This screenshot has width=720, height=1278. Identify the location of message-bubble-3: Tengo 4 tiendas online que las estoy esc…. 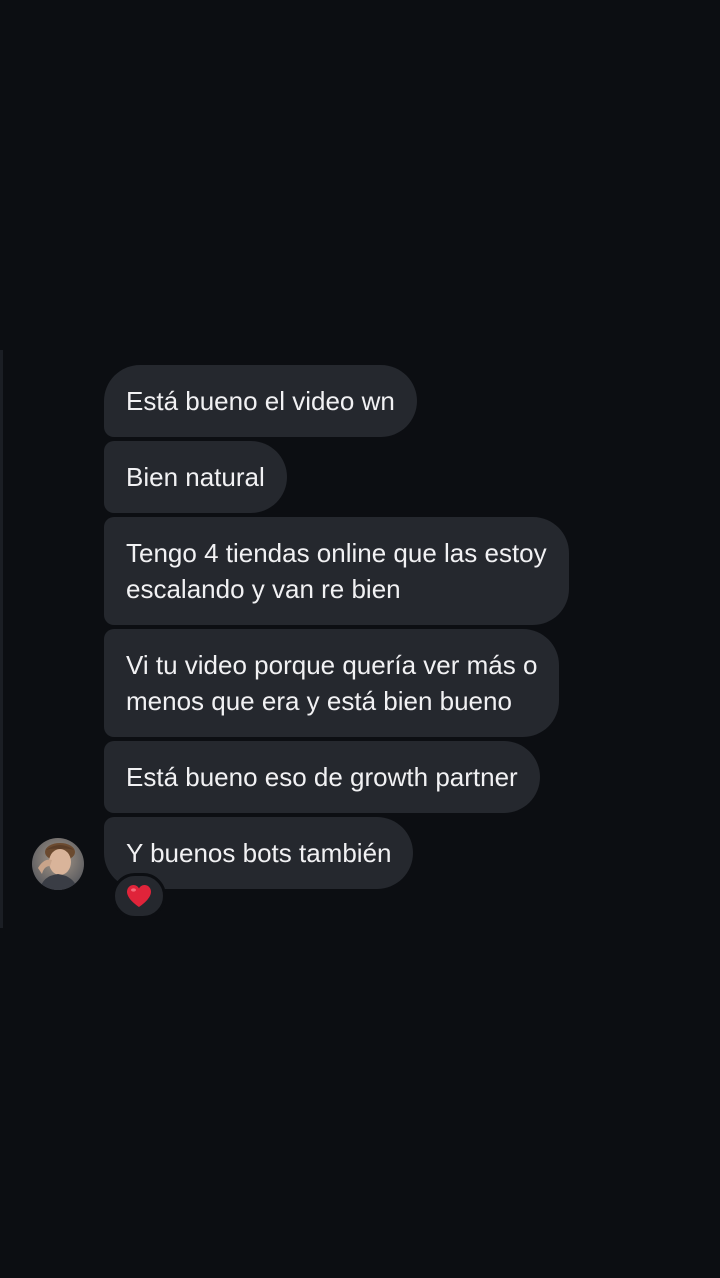
(336, 571).